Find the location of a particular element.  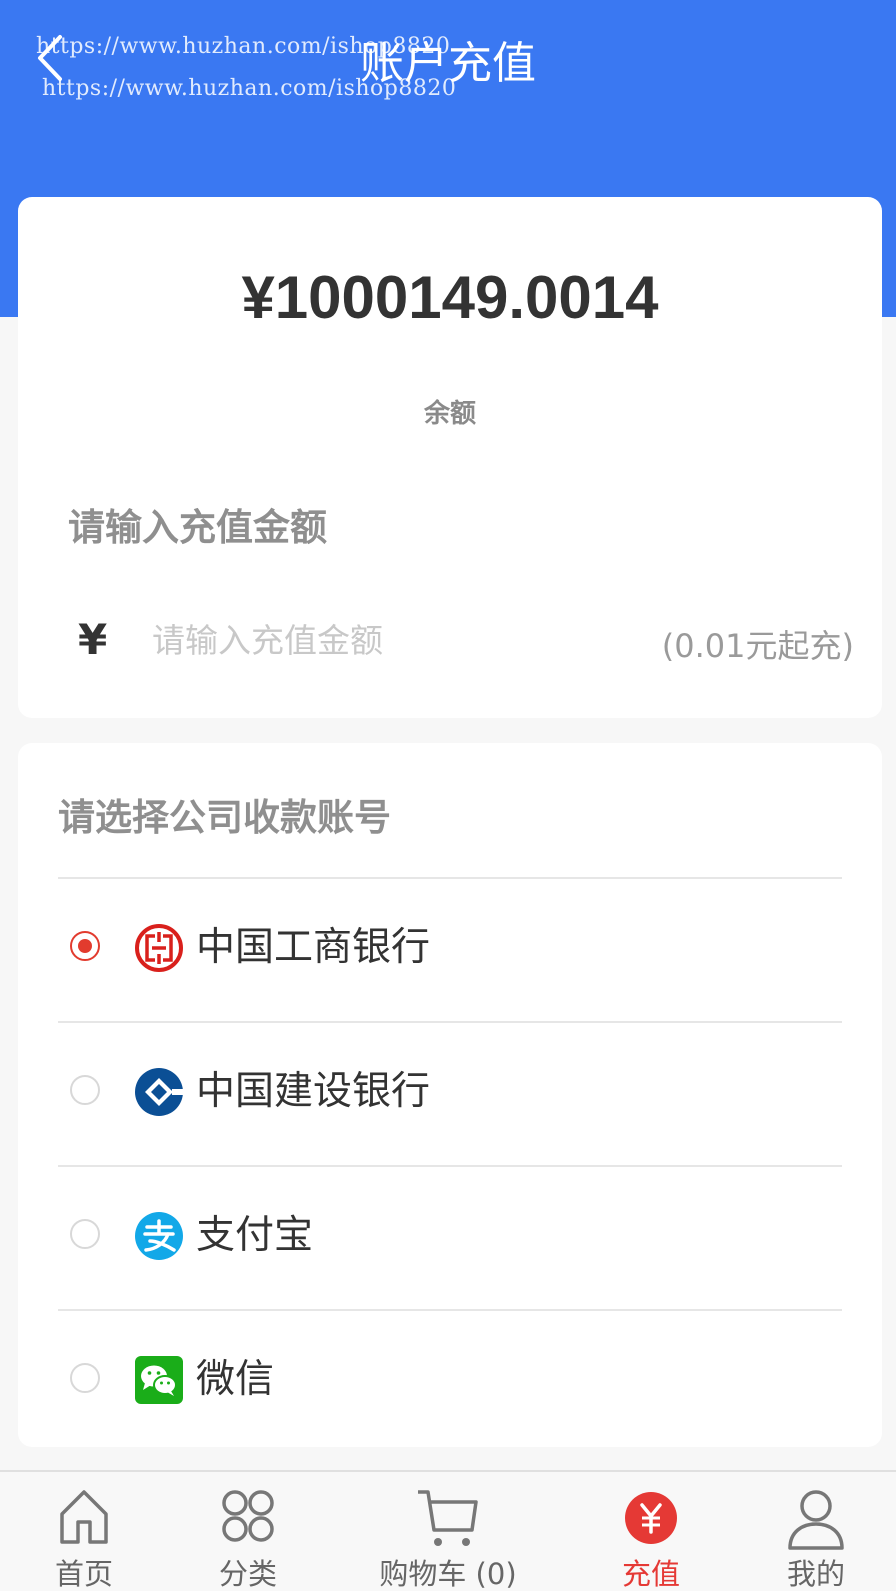

icbc-logo-icon is located at coordinates (159, 948).